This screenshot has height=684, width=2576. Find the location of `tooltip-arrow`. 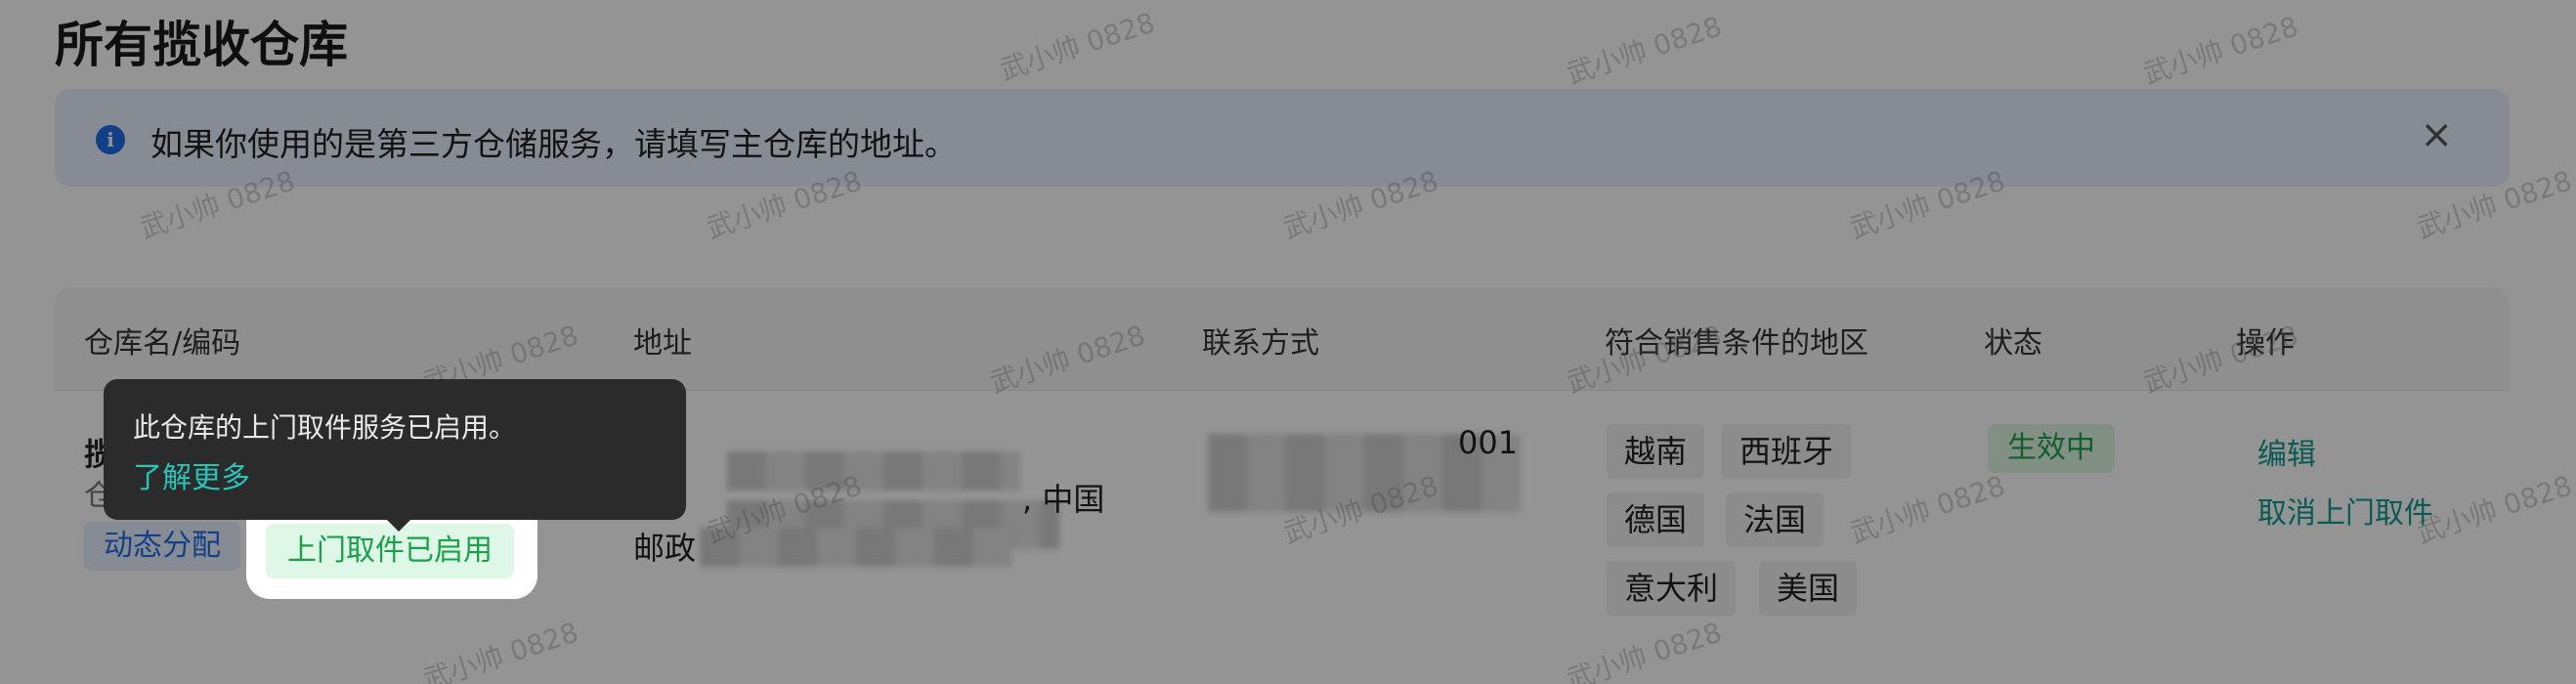

tooltip-arrow is located at coordinates (399, 524).